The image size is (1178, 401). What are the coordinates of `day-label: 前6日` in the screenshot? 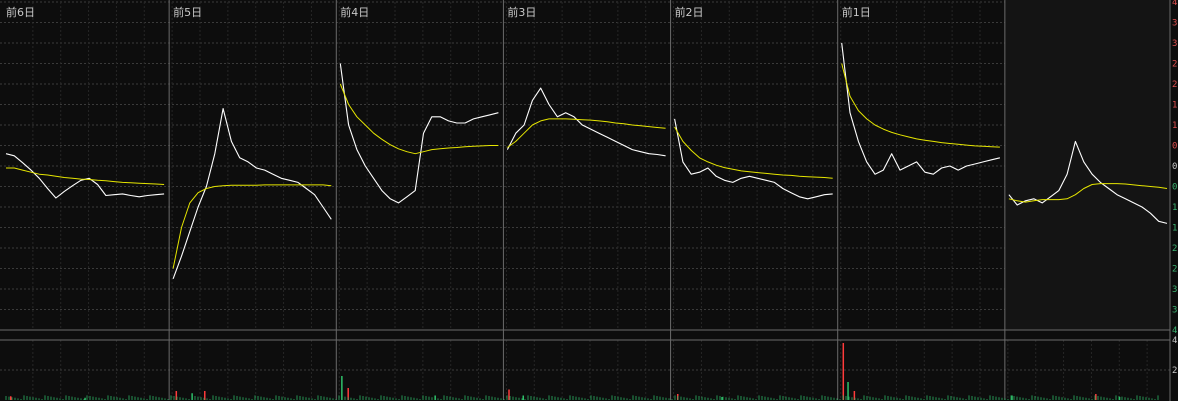 It's located at (20, 12).